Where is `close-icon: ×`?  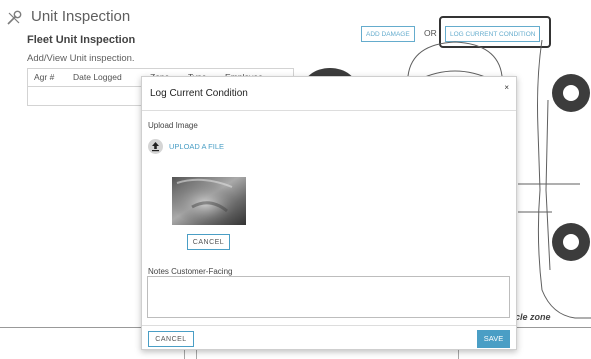
close-icon: × is located at coordinates (506, 87).